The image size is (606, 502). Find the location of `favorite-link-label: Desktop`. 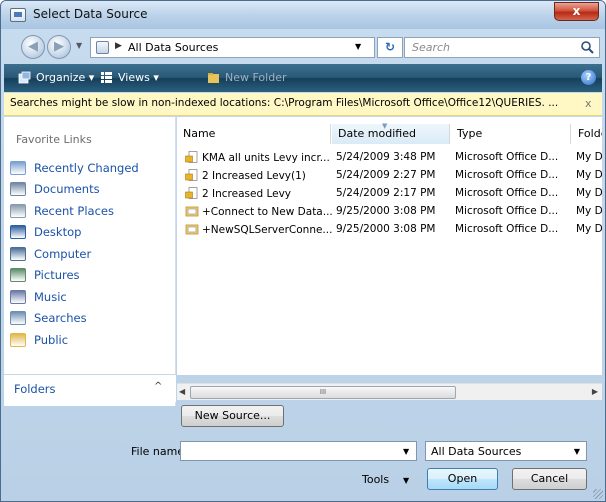

favorite-link-label: Desktop is located at coordinates (58, 232).